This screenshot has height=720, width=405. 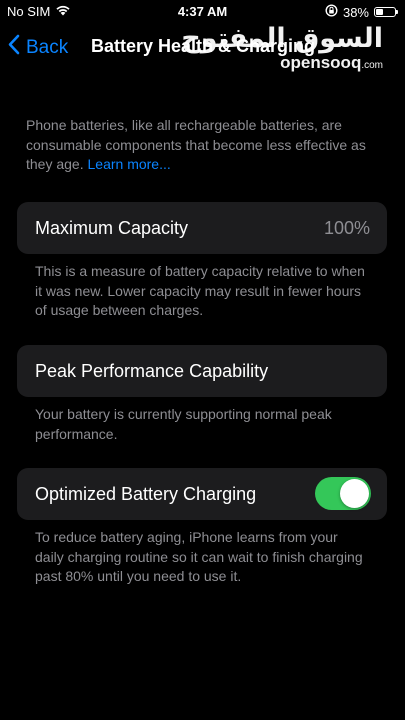 I want to click on watermark-latin-text: opensooq, so click(x=321, y=62).